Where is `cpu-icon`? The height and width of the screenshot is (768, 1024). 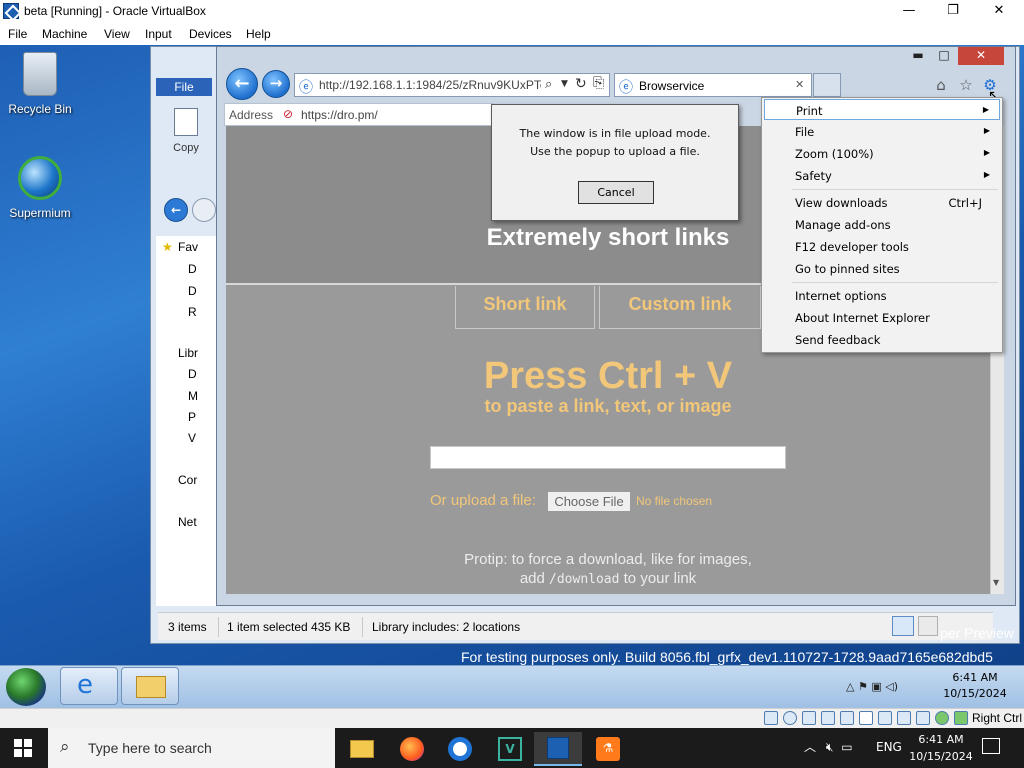
cpu-icon is located at coordinates (942, 718).